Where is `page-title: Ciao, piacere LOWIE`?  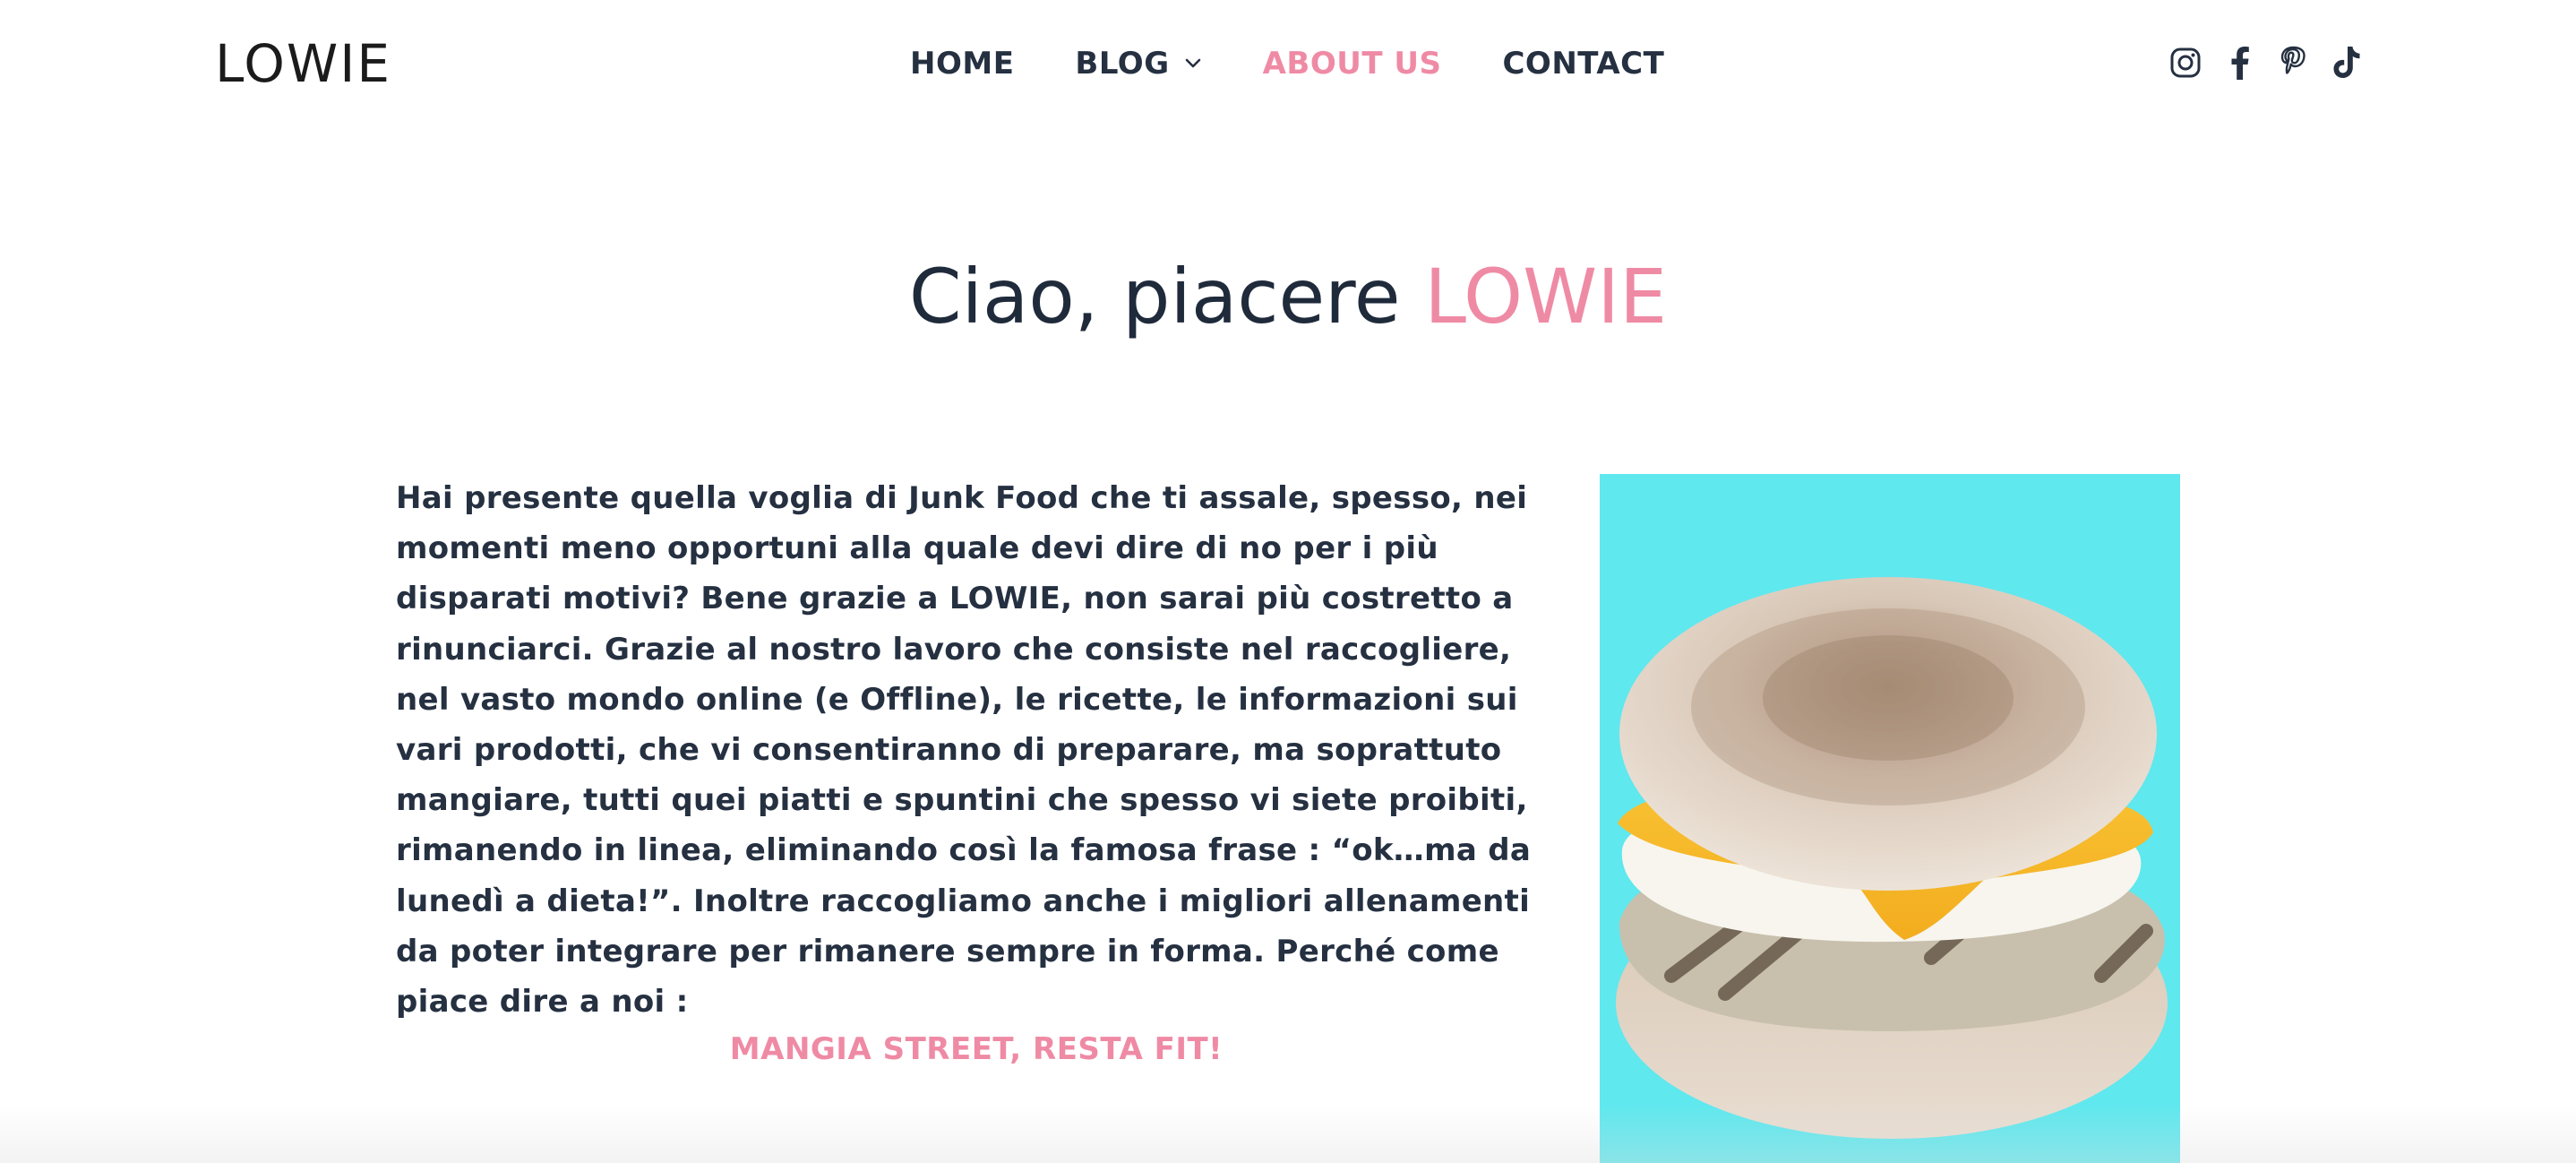 page-title: Ciao, piacere LOWIE is located at coordinates (1288, 296).